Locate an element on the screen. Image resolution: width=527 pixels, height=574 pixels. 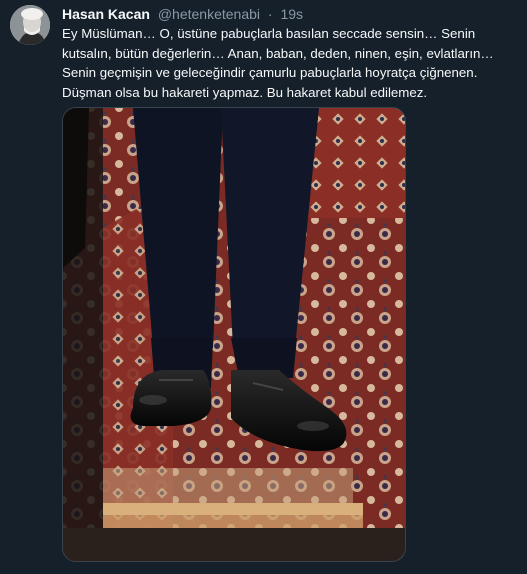
tweet-header: Hasan Kacan @hetenketenabi · 19s is located at coordinates (182, 14).